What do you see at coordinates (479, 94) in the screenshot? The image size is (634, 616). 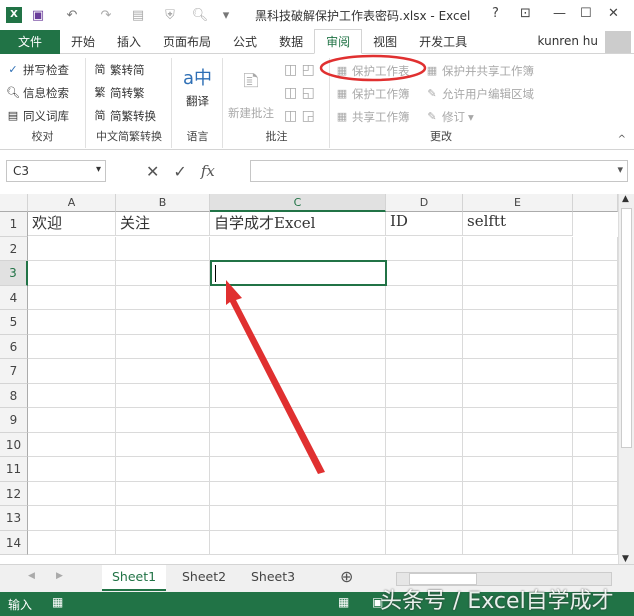 I see `allow-edit-ranges-button: ✎ 允许用户编辑区域` at bounding box center [479, 94].